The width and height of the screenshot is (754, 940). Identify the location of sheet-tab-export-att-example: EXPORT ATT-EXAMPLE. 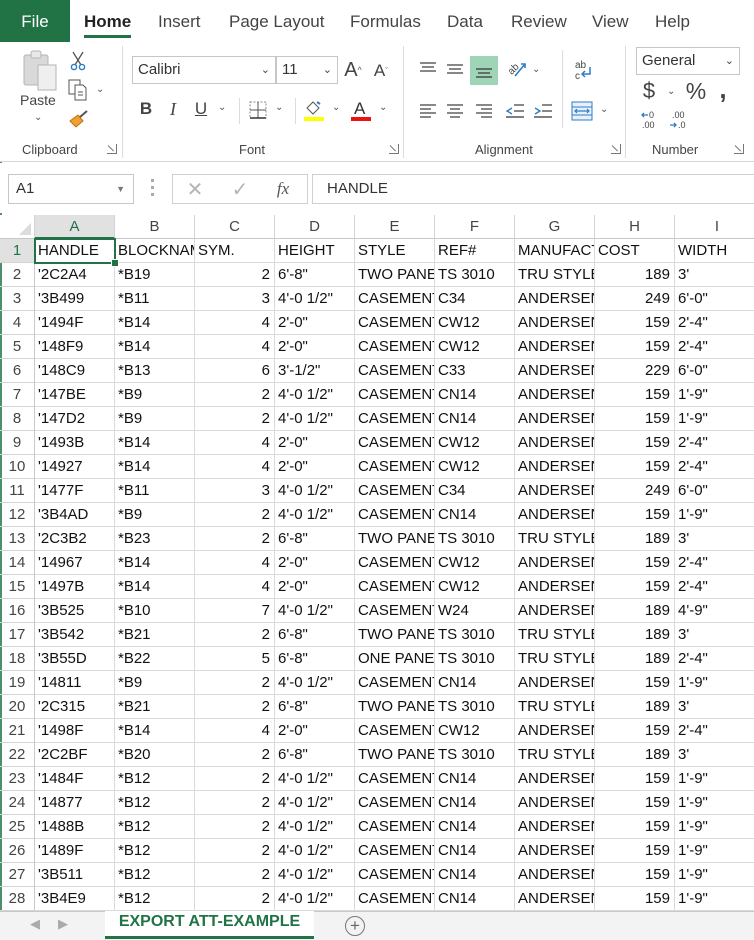
(209, 925).